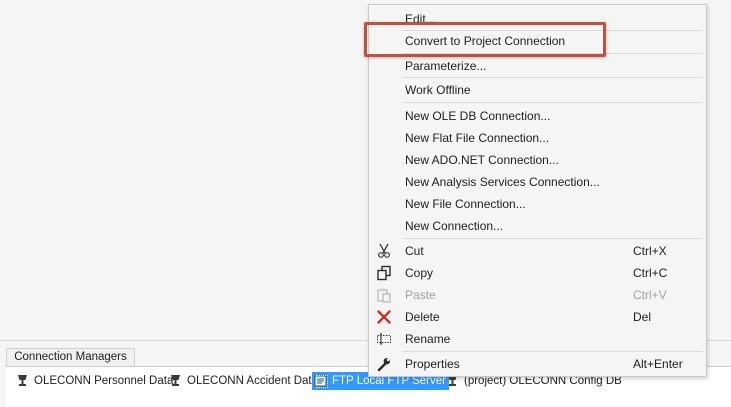 Image resolution: width=731 pixels, height=407 pixels. I want to click on connection-item-personnel: OLECONN Personnel Data, so click(95, 381).